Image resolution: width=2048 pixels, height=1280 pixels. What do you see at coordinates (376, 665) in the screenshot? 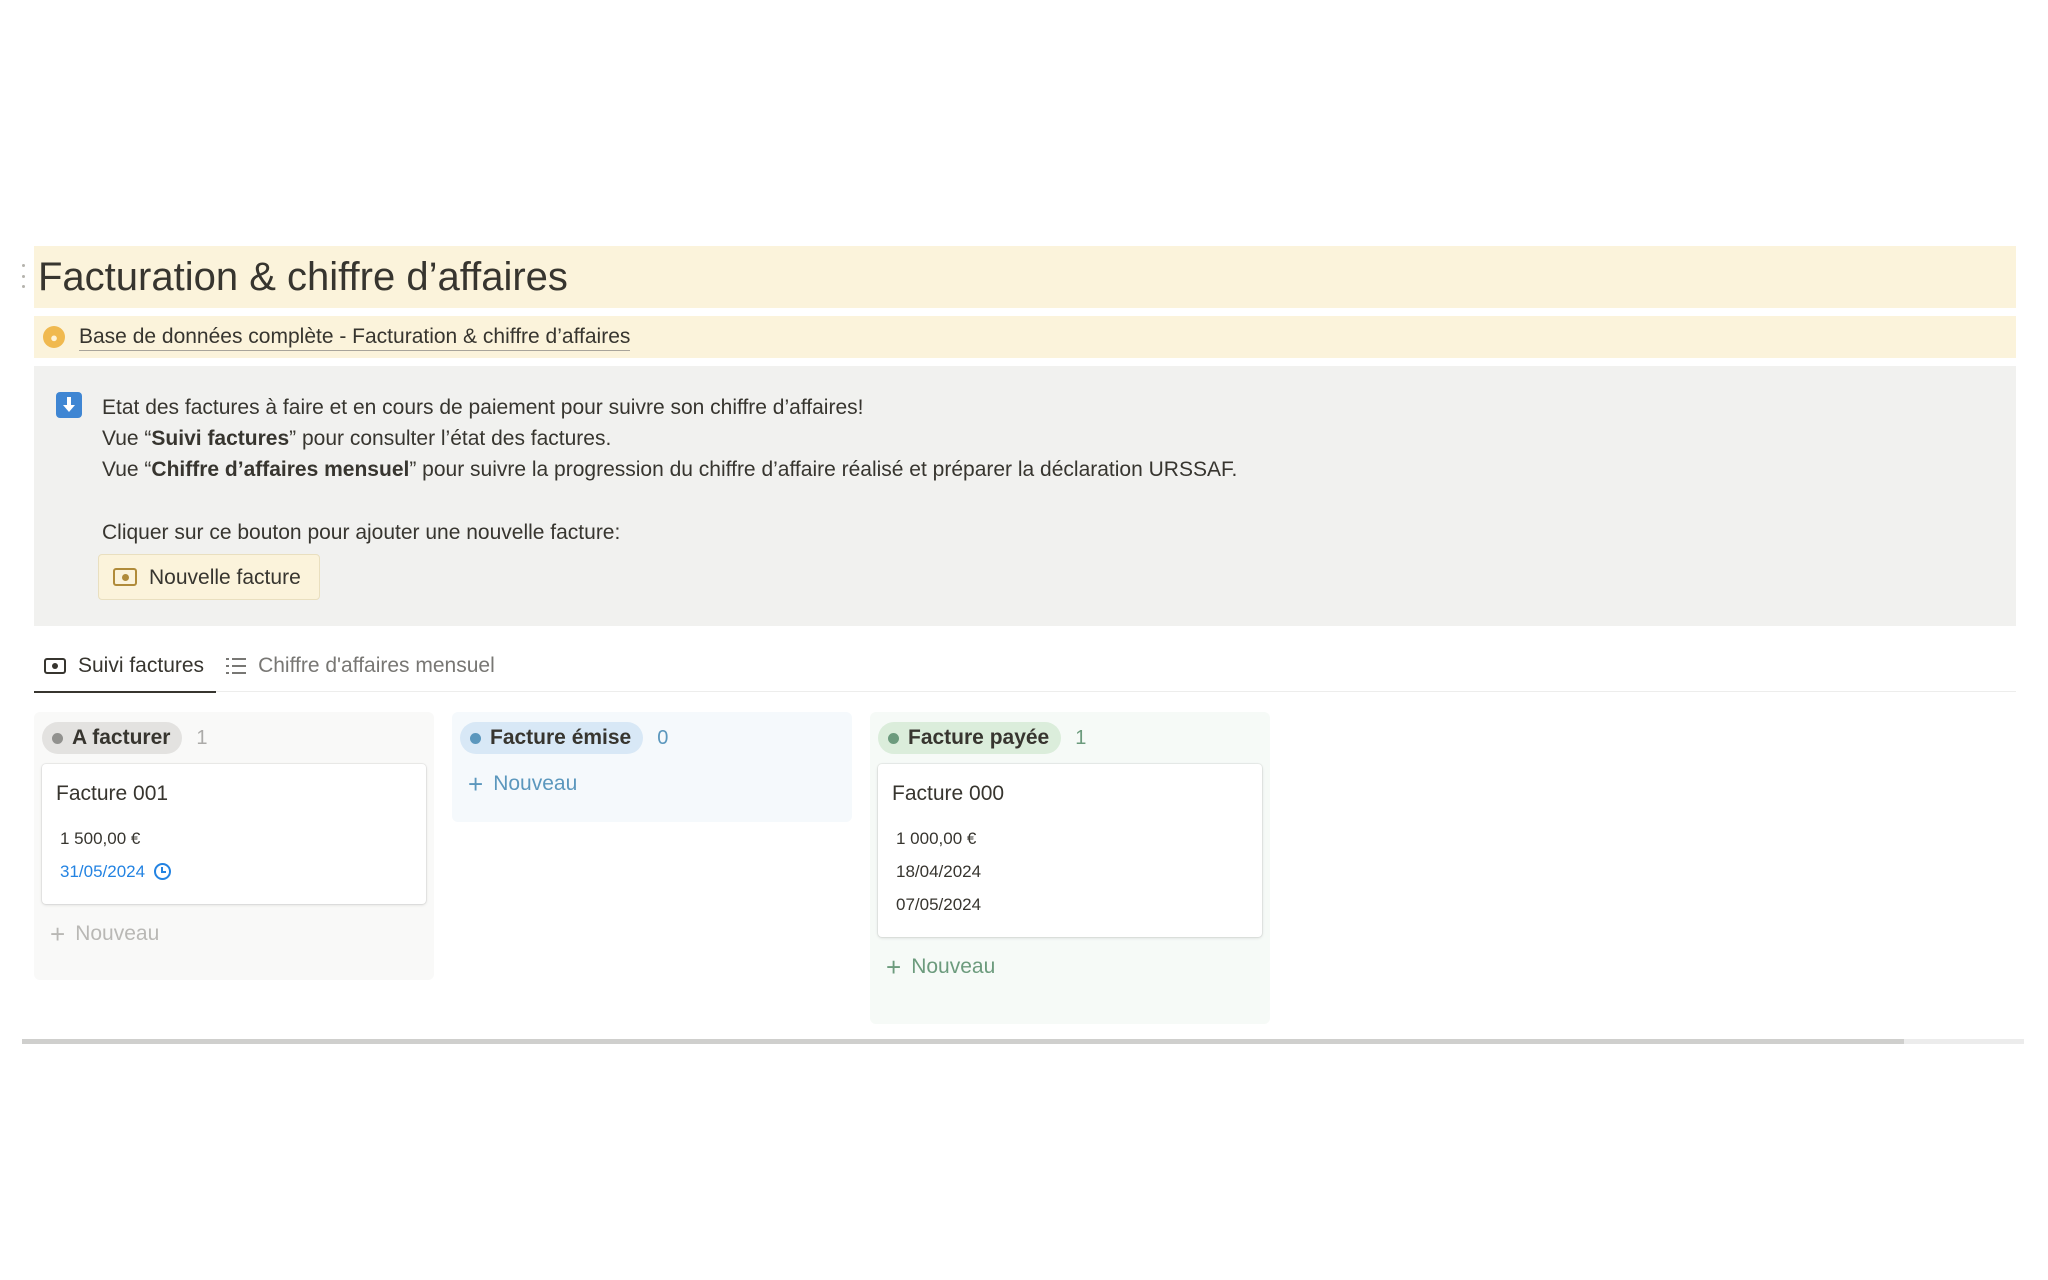
I see `tab-label: Chiffre d'affaires mensuel` at bounding box center [376, 665].